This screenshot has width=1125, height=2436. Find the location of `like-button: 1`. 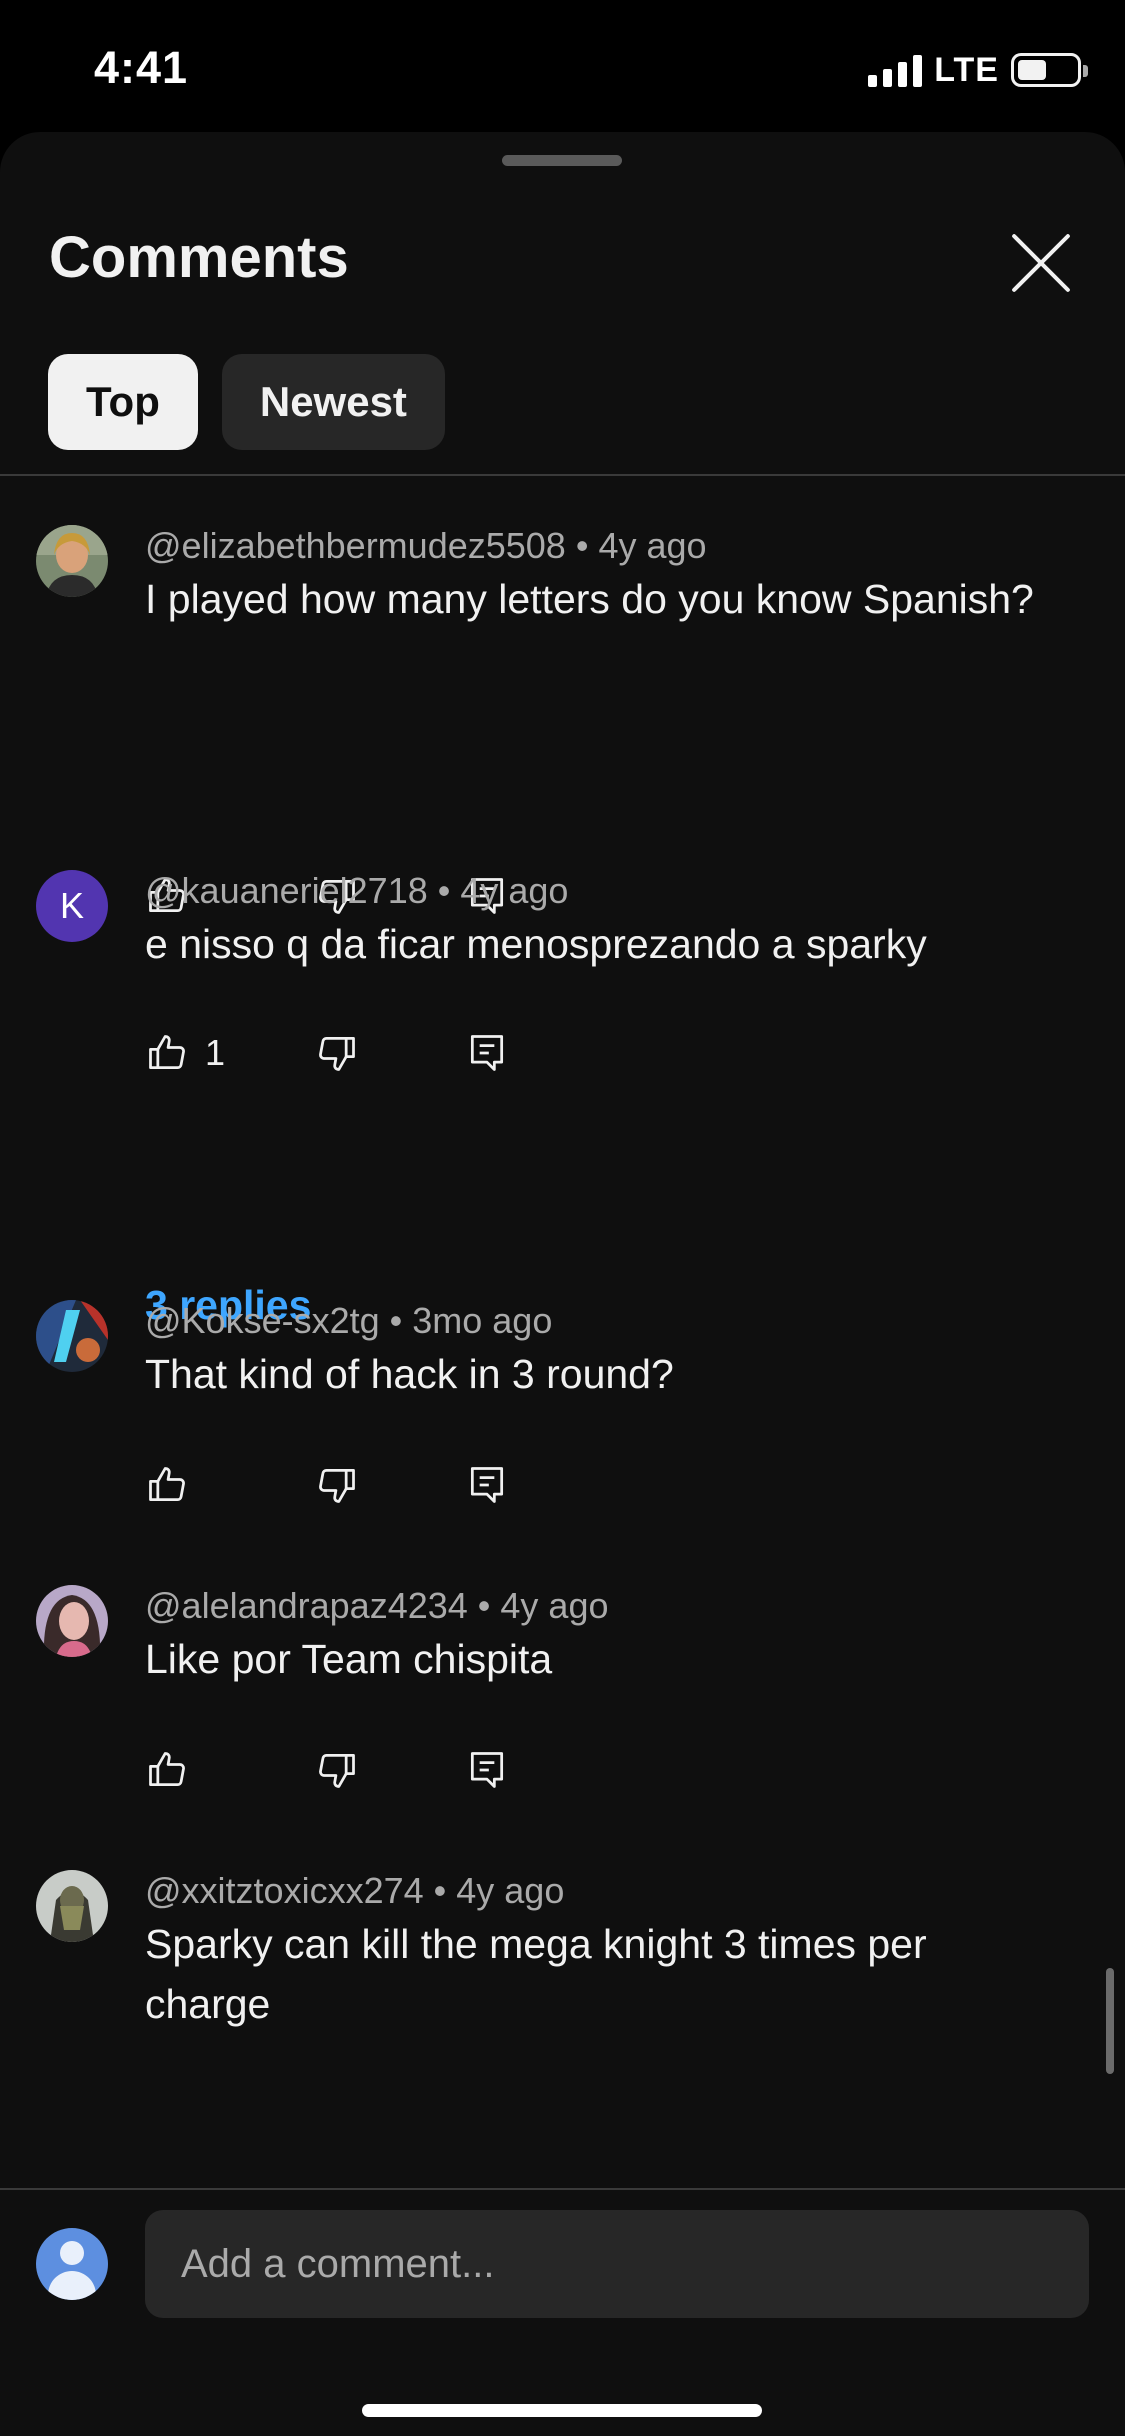

like-button: 1 is located at coordinates (230, 1053).